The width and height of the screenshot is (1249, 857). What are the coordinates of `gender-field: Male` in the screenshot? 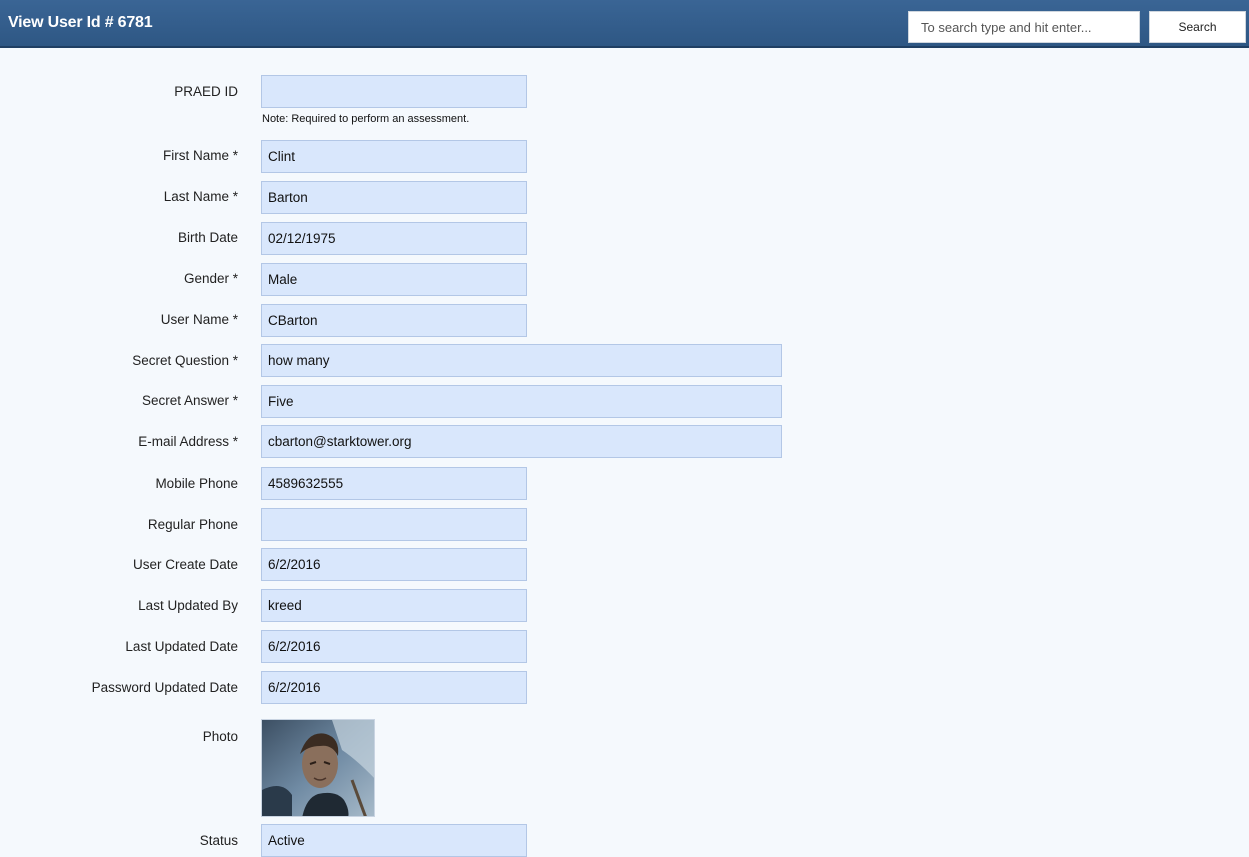 It's located at (394, 279).